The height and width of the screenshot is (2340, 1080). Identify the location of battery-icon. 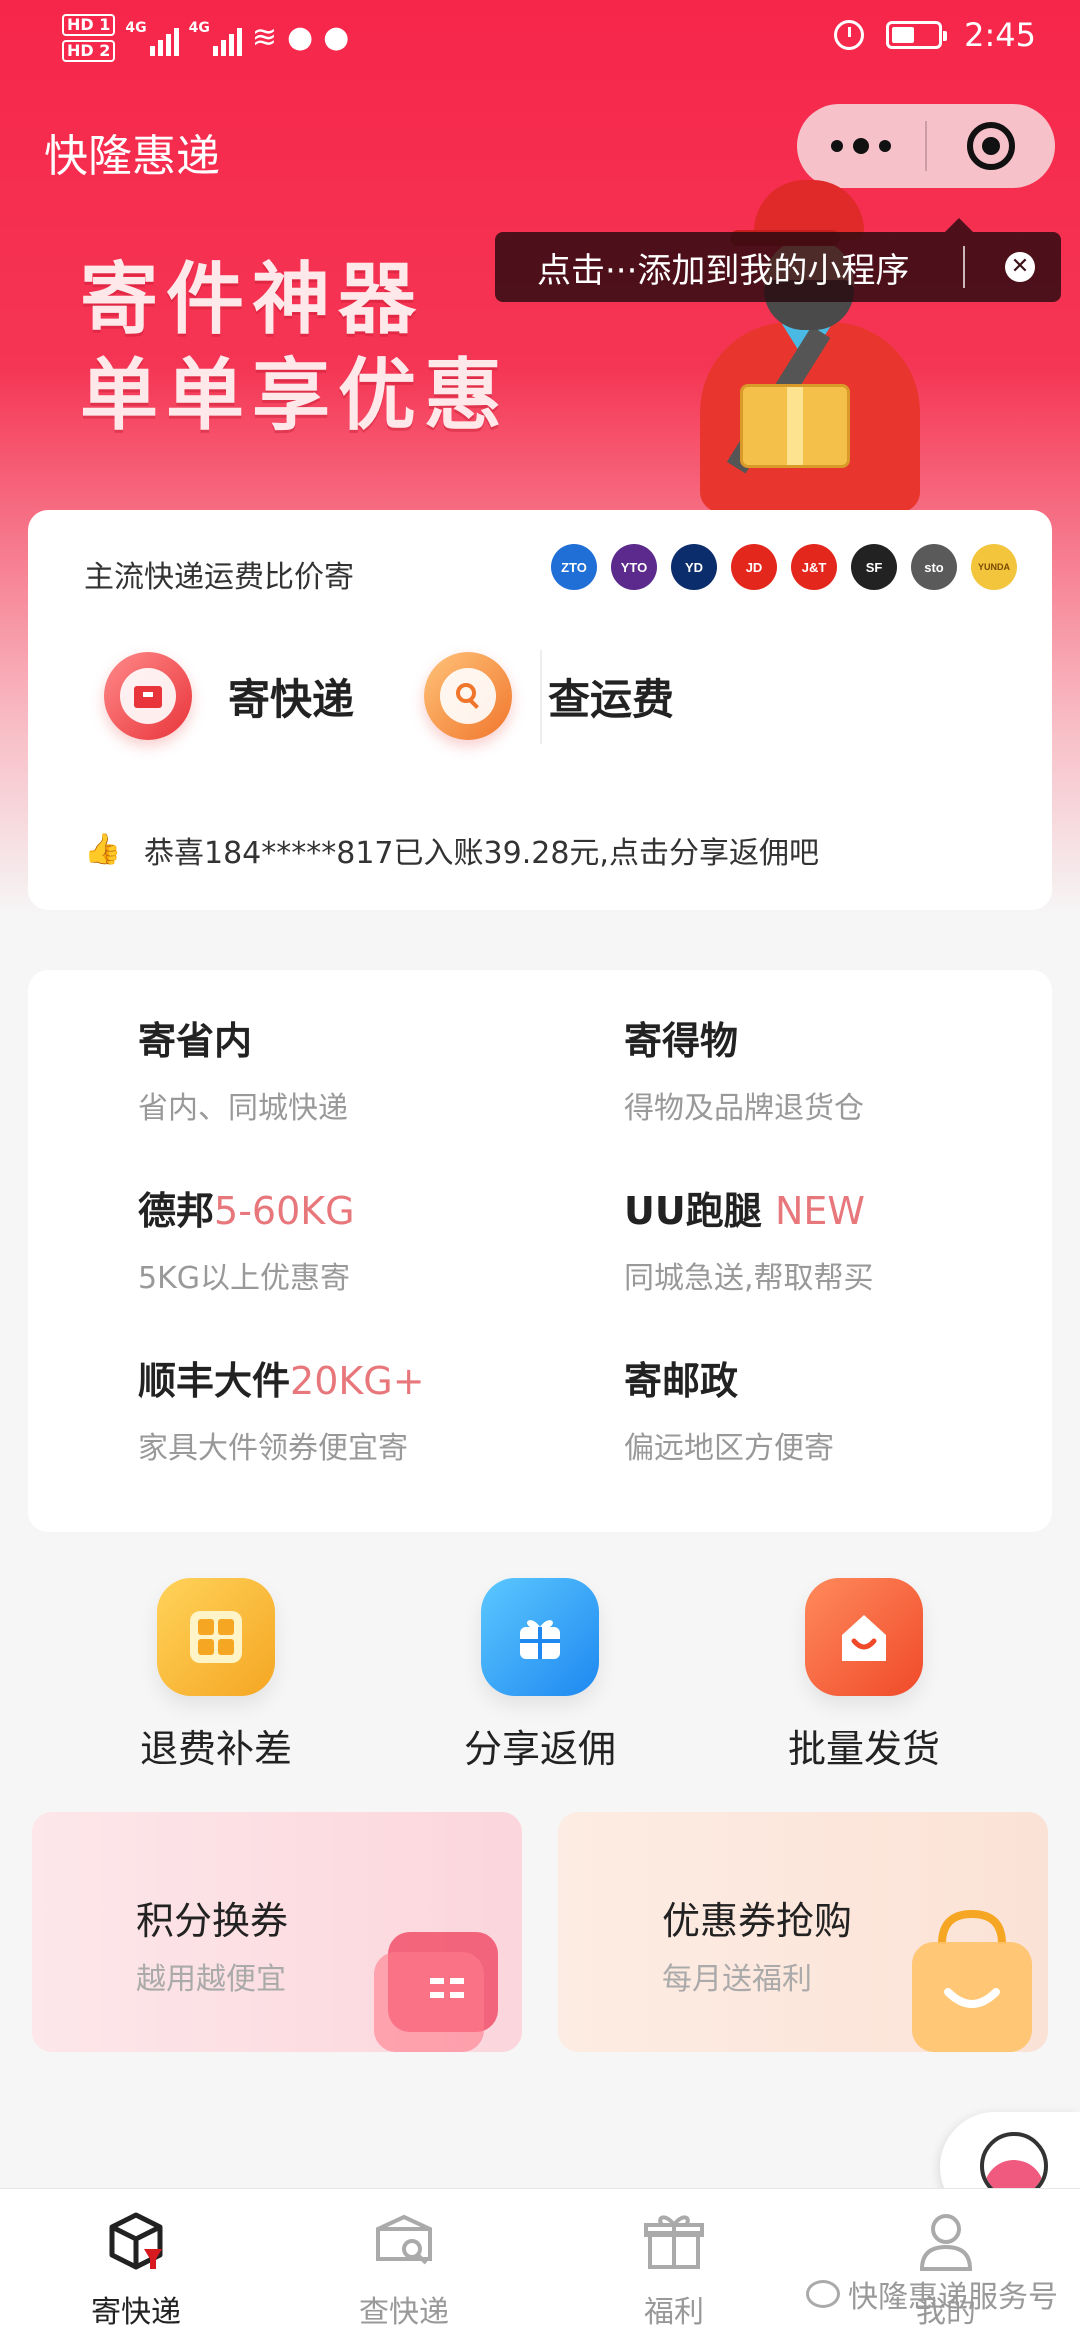
(917, 35).